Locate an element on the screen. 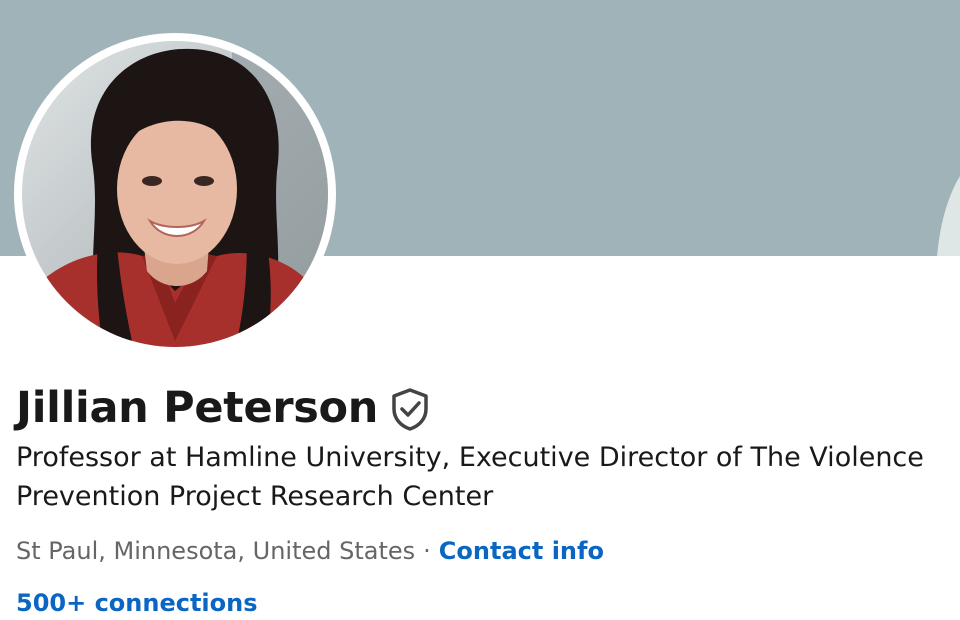  profile-name-row: Jillian Peterson is located at coordinates (223, 408).